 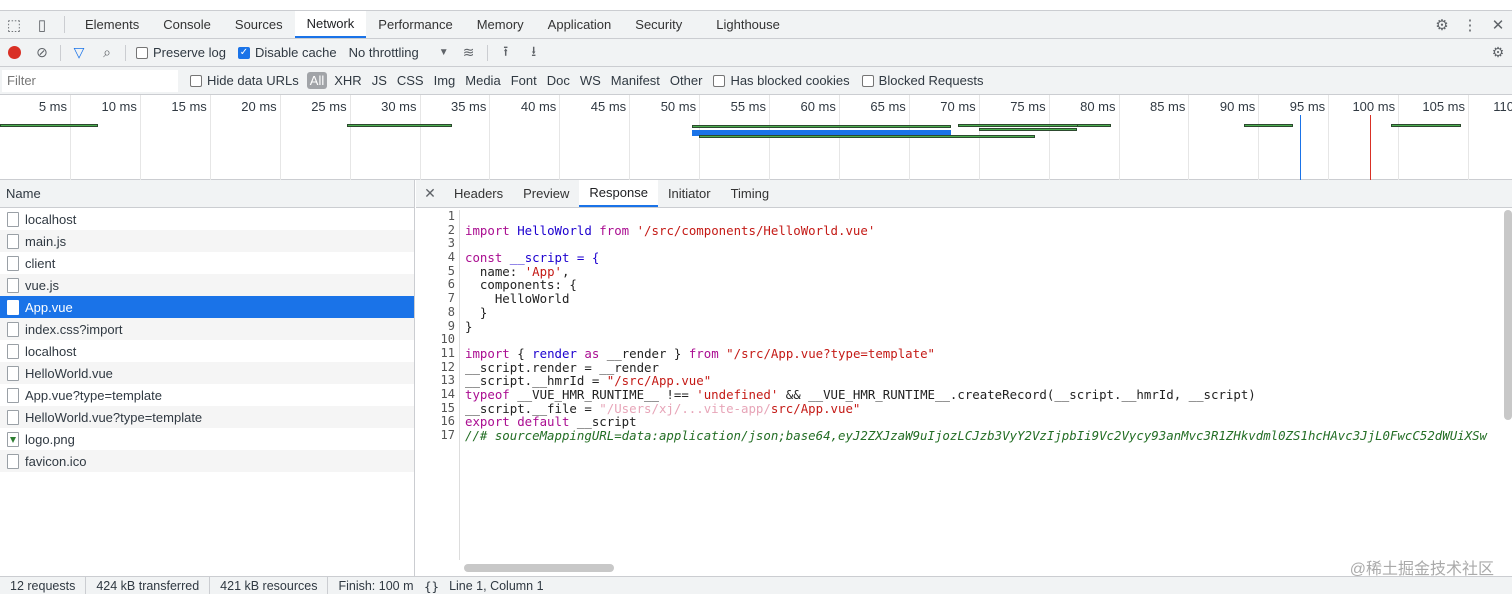 What do you see at coordinates (447, 421) in the screenshot?
I see `line-number: 16` at bounding box center [447, 421].